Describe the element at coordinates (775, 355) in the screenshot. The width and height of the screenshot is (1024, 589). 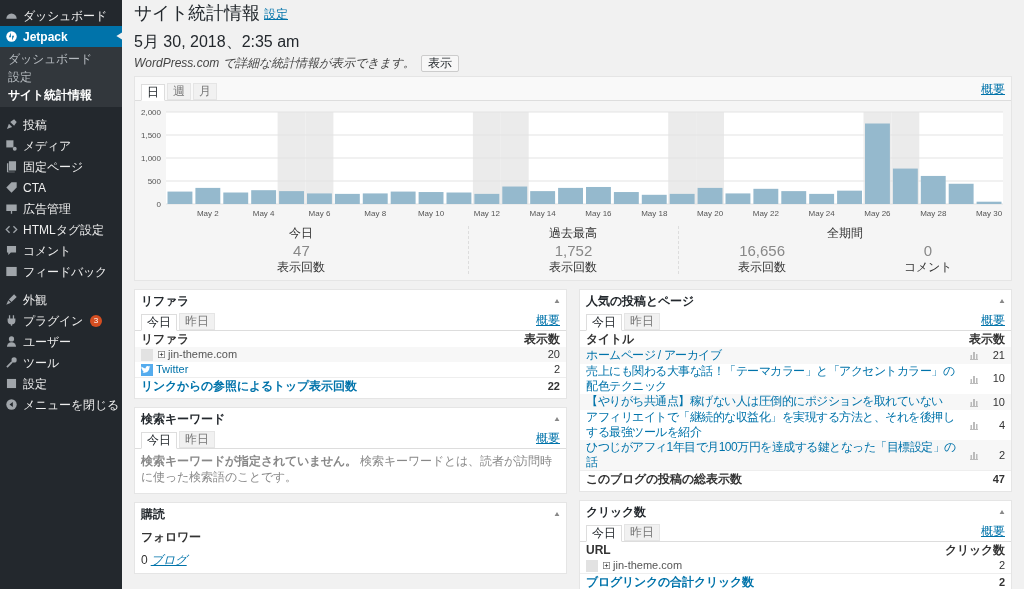
I see `post-link: ホームページ / アーカイブ` at that location.